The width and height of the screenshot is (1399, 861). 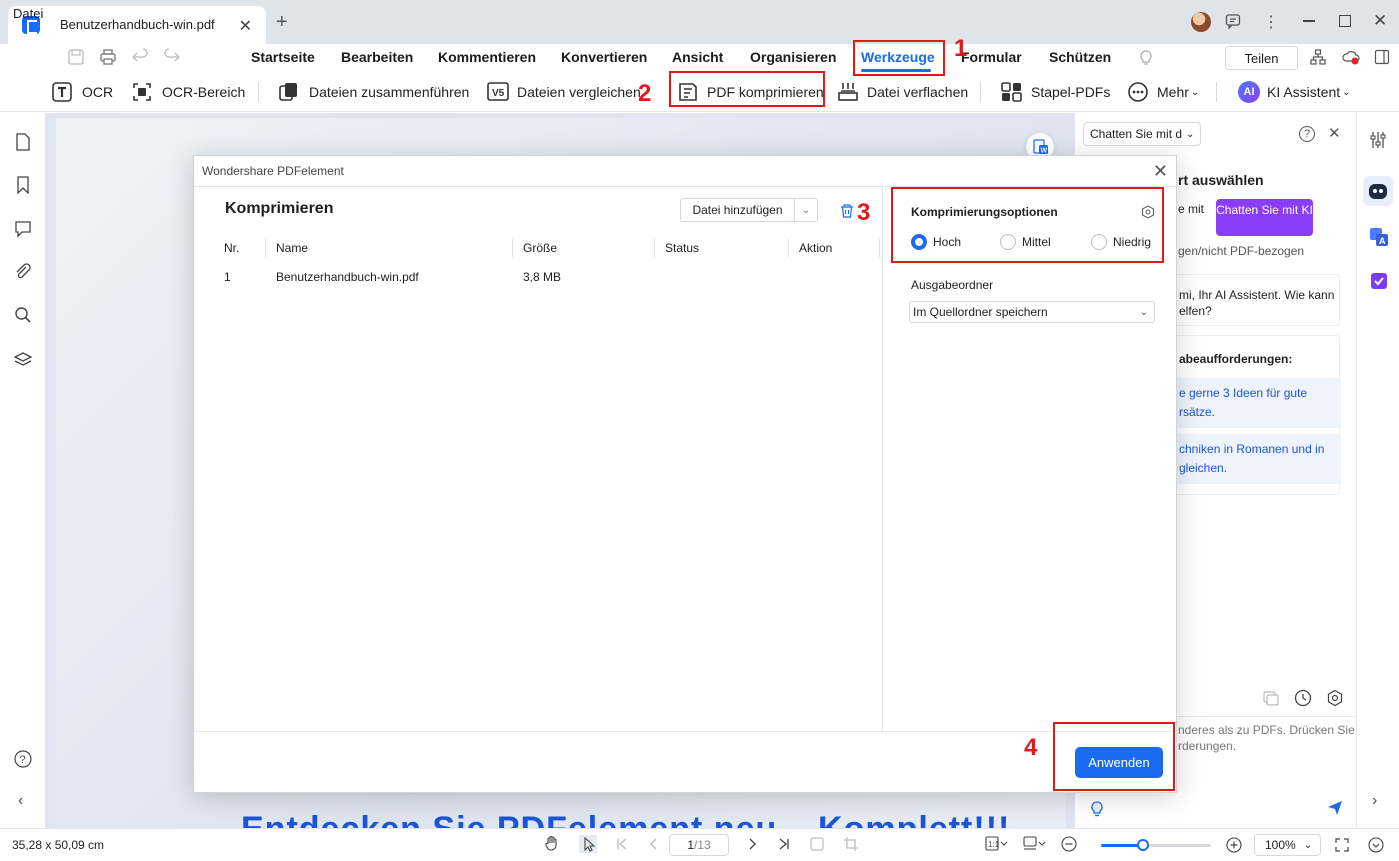 What do you see at coordinates (784, 844) in the screenshot?
I see `last-page-icon` at bounding box center [784, 844].